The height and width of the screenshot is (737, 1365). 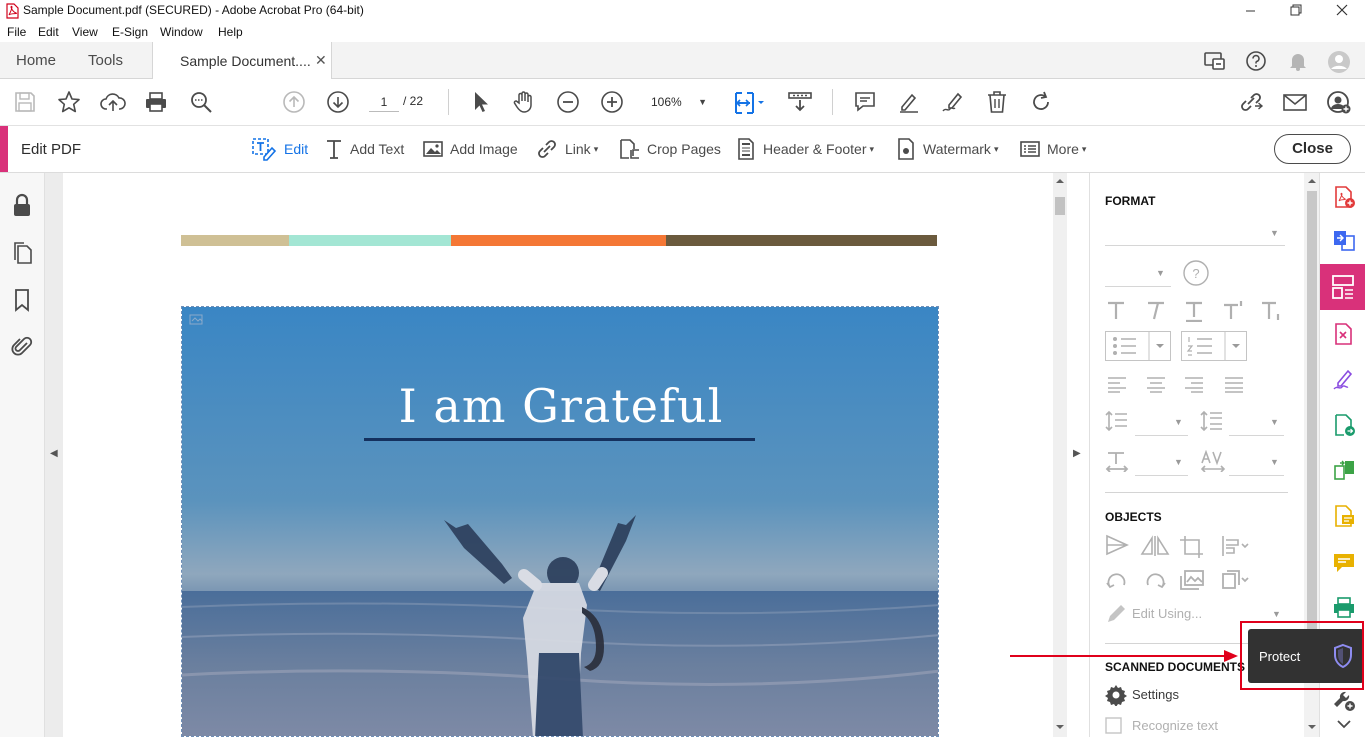 What do you see at coordinates (1344, 563) in the screenshot?
I see `comment-bubble-icon` at bounding box center [1344, 563].